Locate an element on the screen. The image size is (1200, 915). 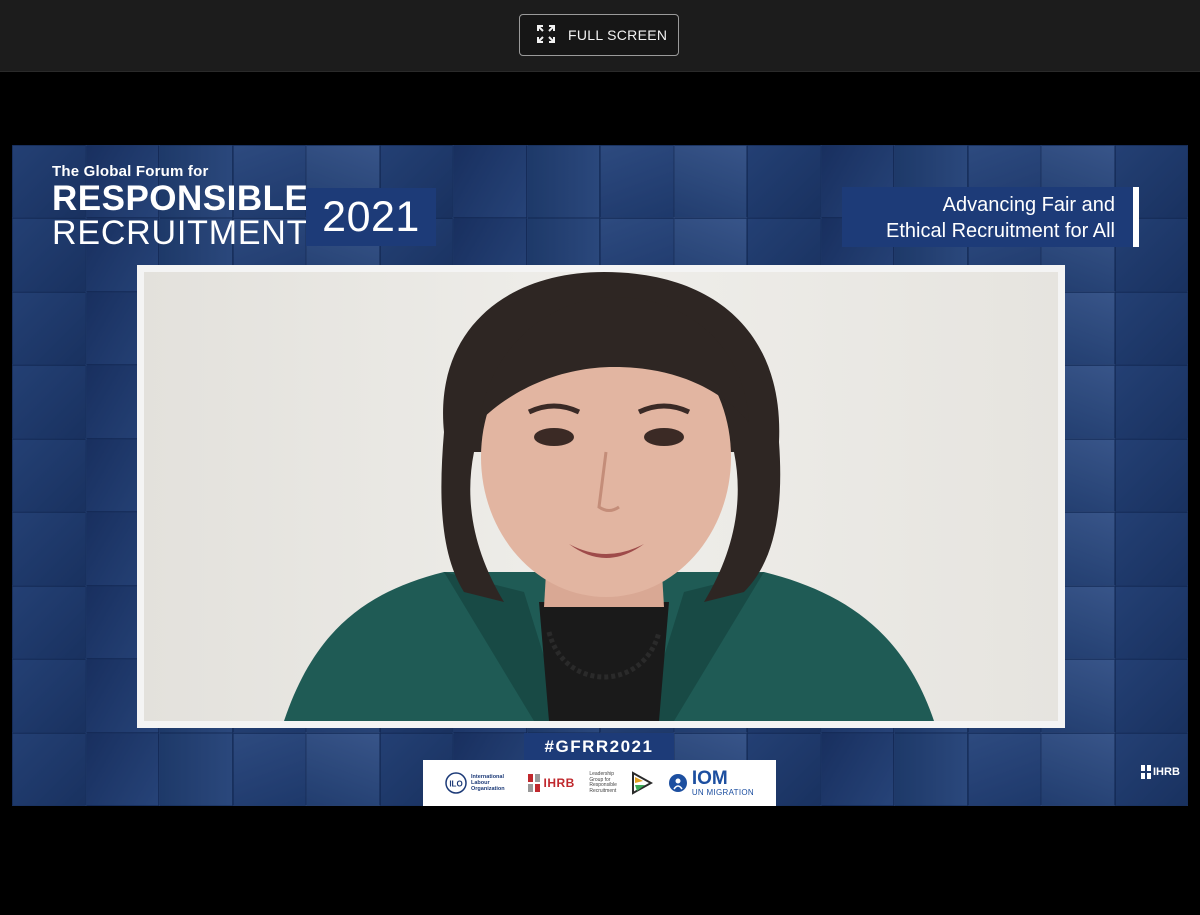
event-title-line2: RECRUITMENT is located at coordinates (180, 233).